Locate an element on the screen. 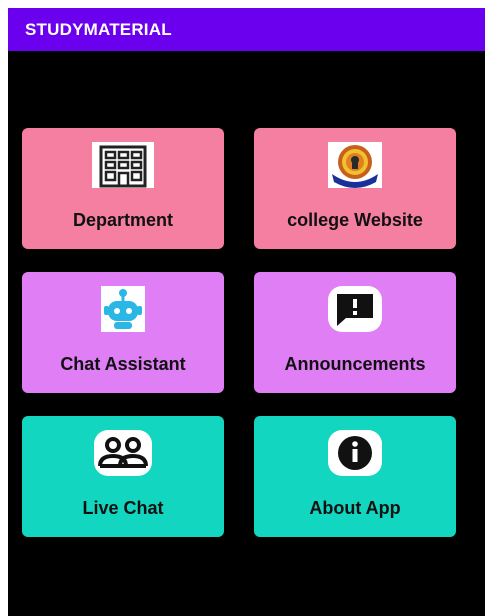 Image resolution: width=485 pixels, height=616 pixels. announcements-label: Announcements is located at coordinates (355, 364).